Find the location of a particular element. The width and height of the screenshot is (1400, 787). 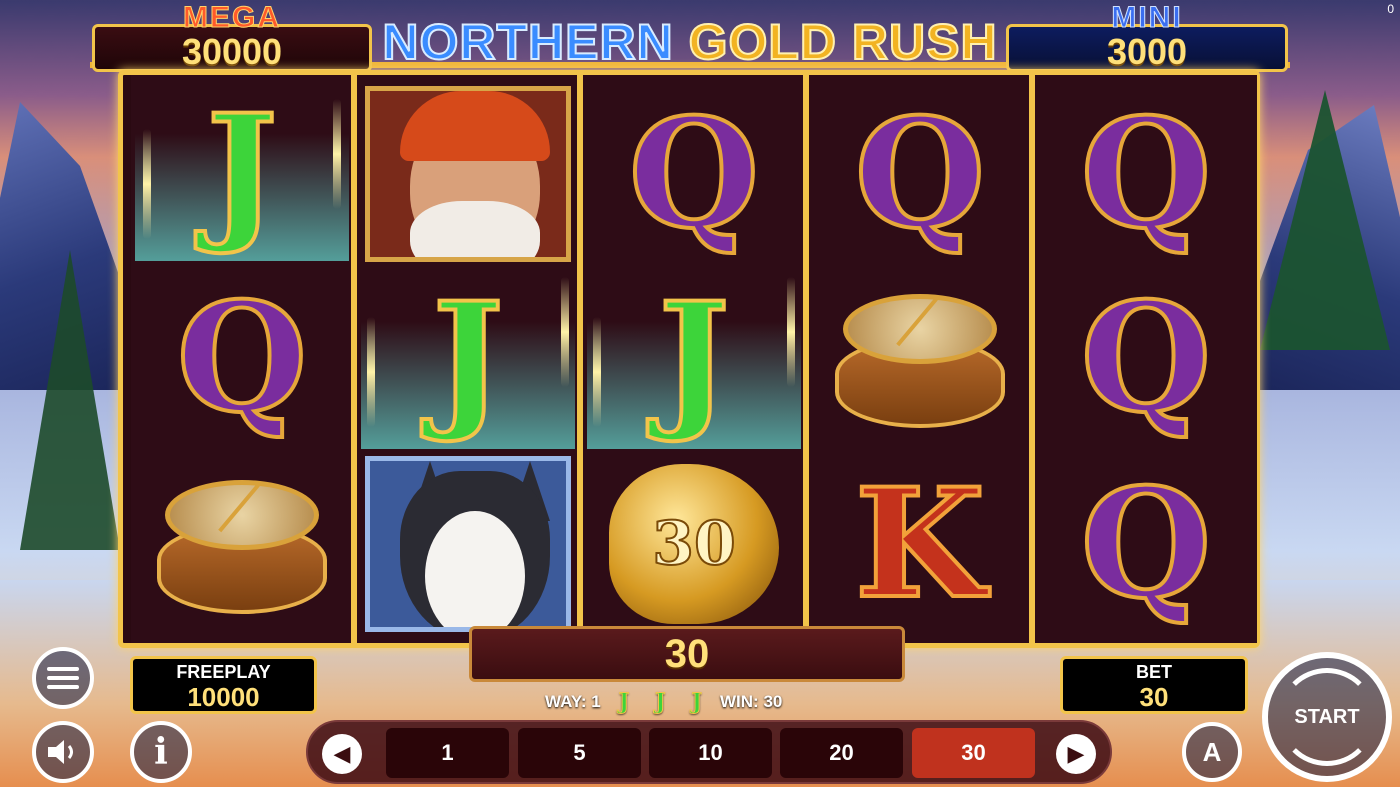

reel-5: Q Q Q is located at coordinates (1146, 359).